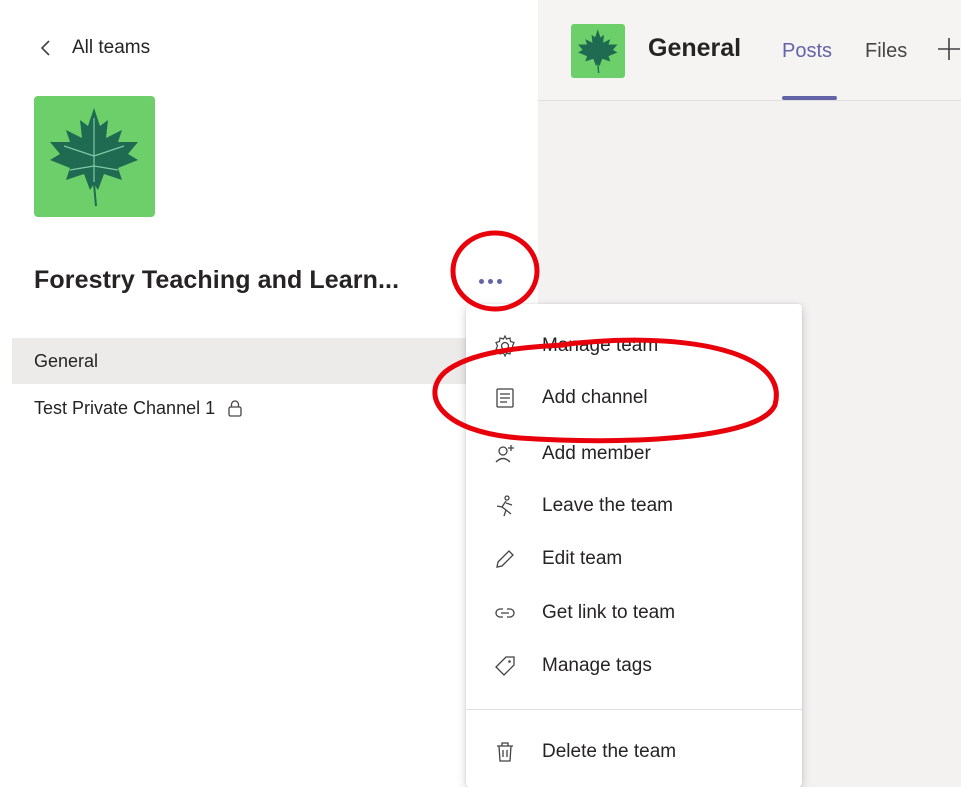 The image size is (961, 787). What do you see at coordinates (275, 361) in the screenshot?
I see `channel-general: General` at bounding box center [275, 361].